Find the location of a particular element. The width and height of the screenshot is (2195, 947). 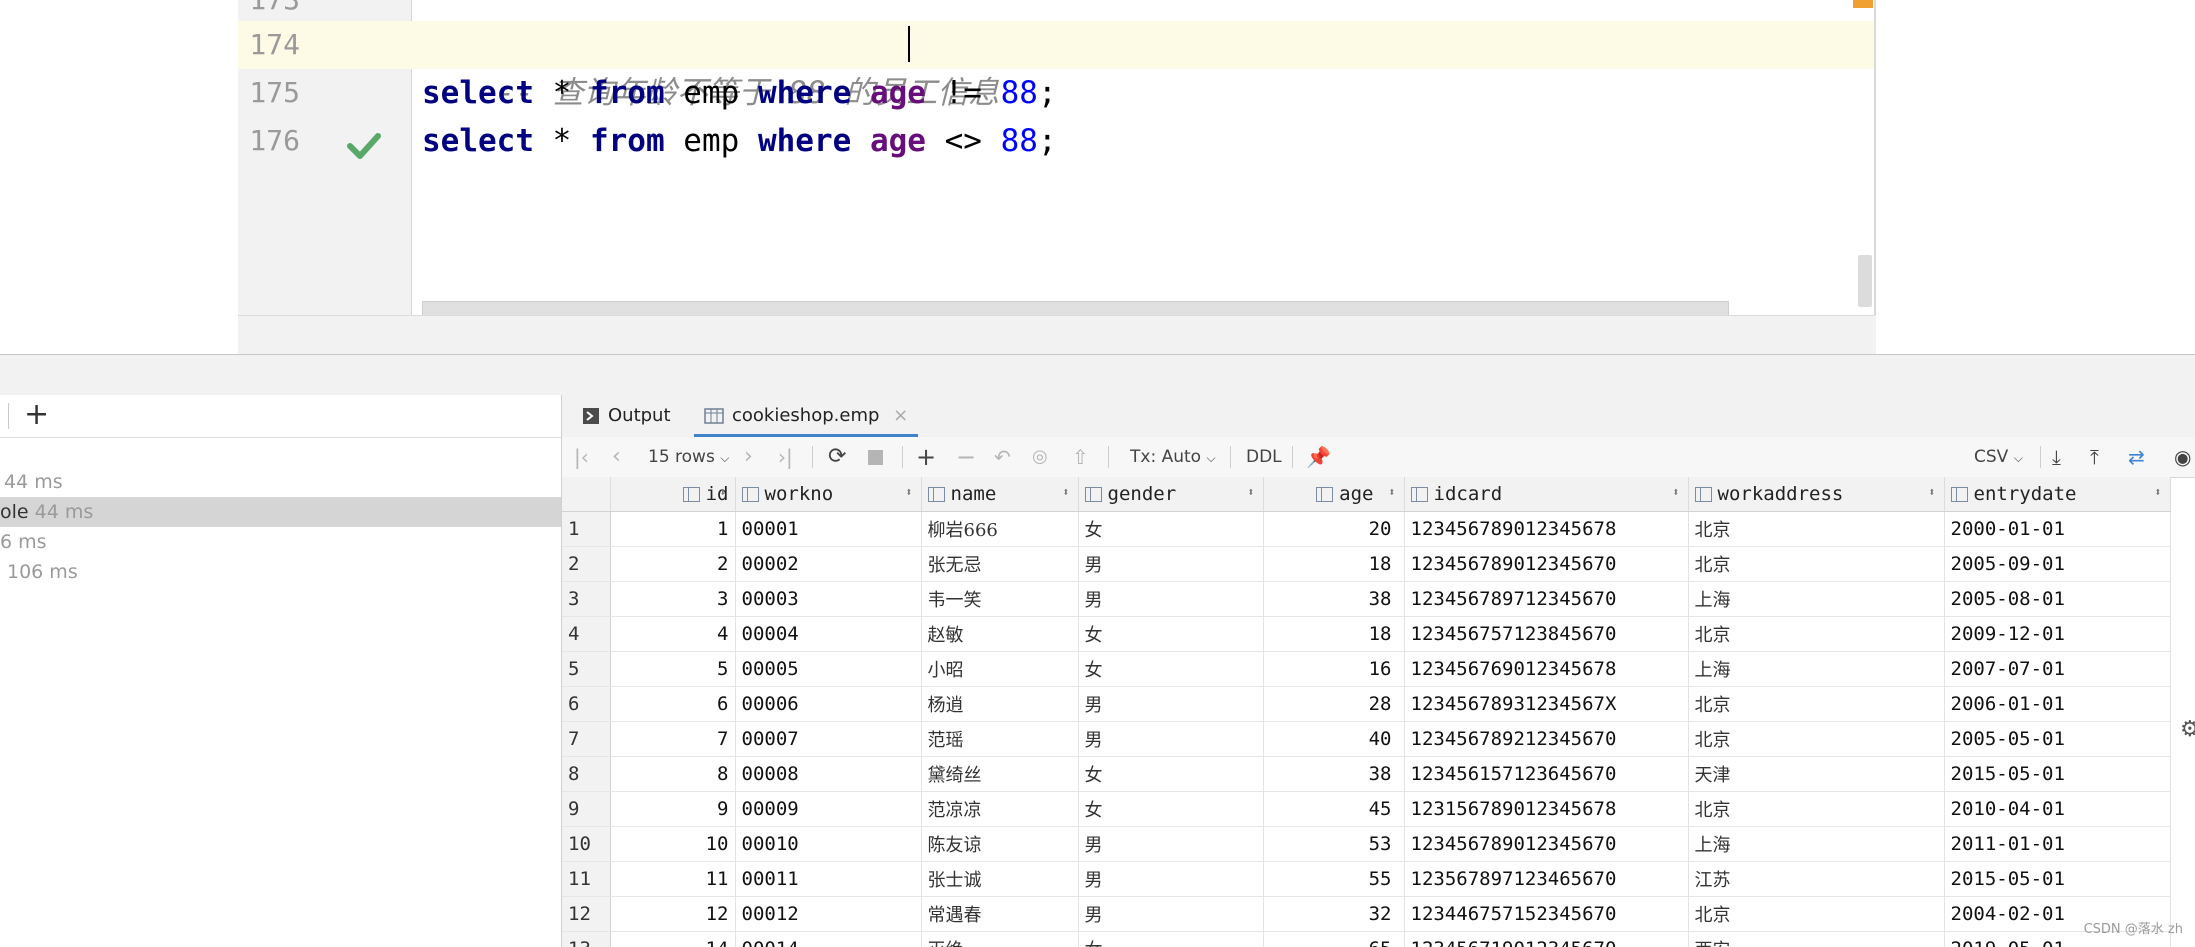

cell-name: 陈友谅 is located at coordinates (1000, 844).